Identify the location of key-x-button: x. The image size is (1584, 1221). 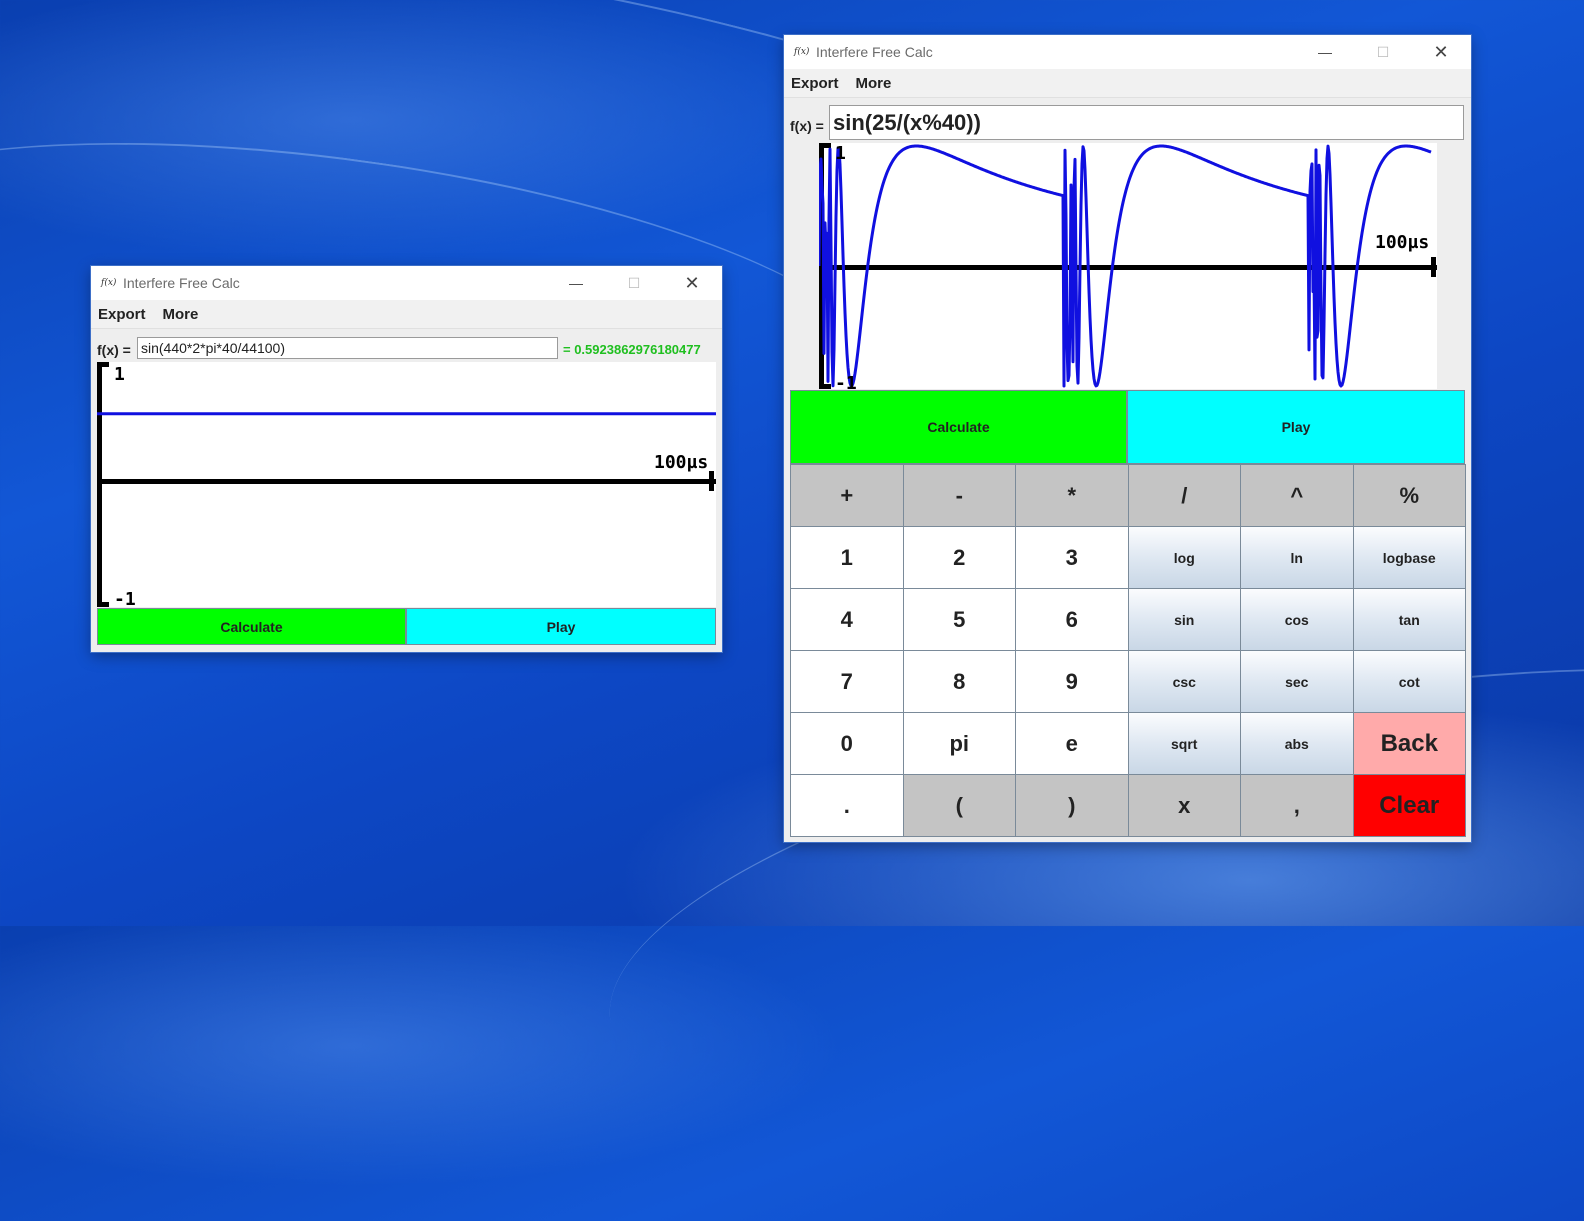
(1184, 805).